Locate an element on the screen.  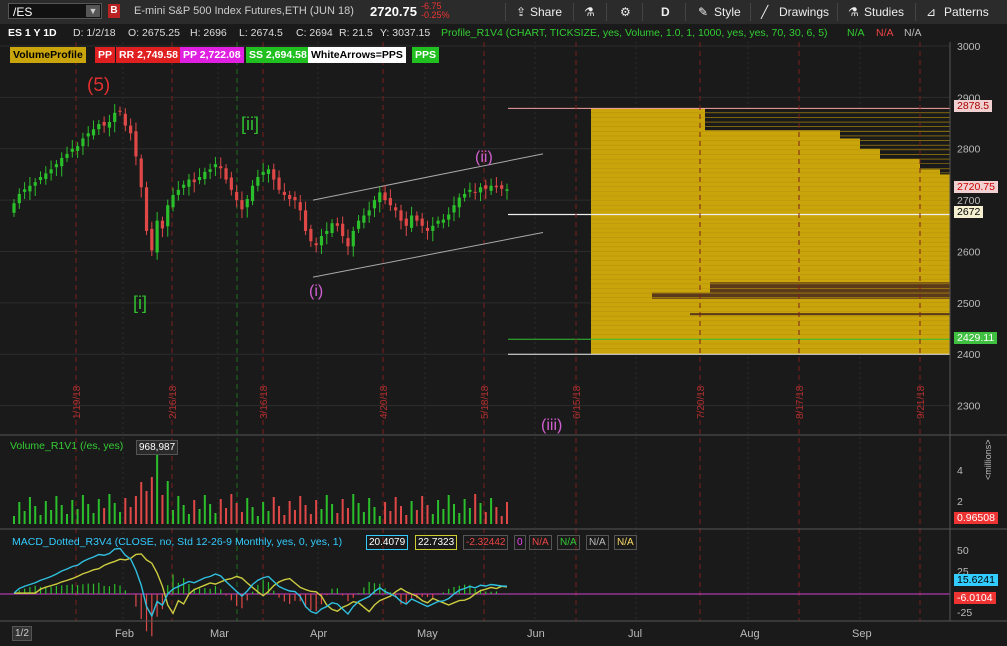
symbol-field: /ES ▼ is located at coordinates (55, 11).